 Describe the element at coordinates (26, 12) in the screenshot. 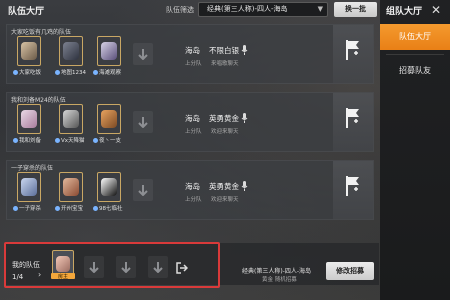

I see `page-title: 队伍大厅` at that location.